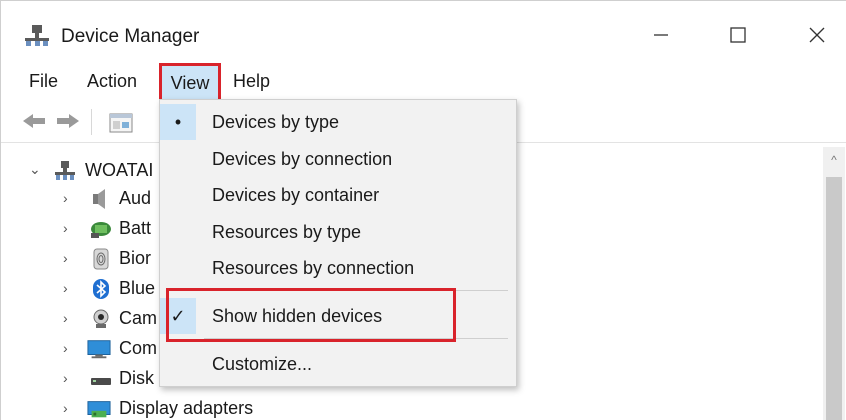  Describe the element at coordinates (101, 230) in the screenshot. I see `battery-icon` at that location.